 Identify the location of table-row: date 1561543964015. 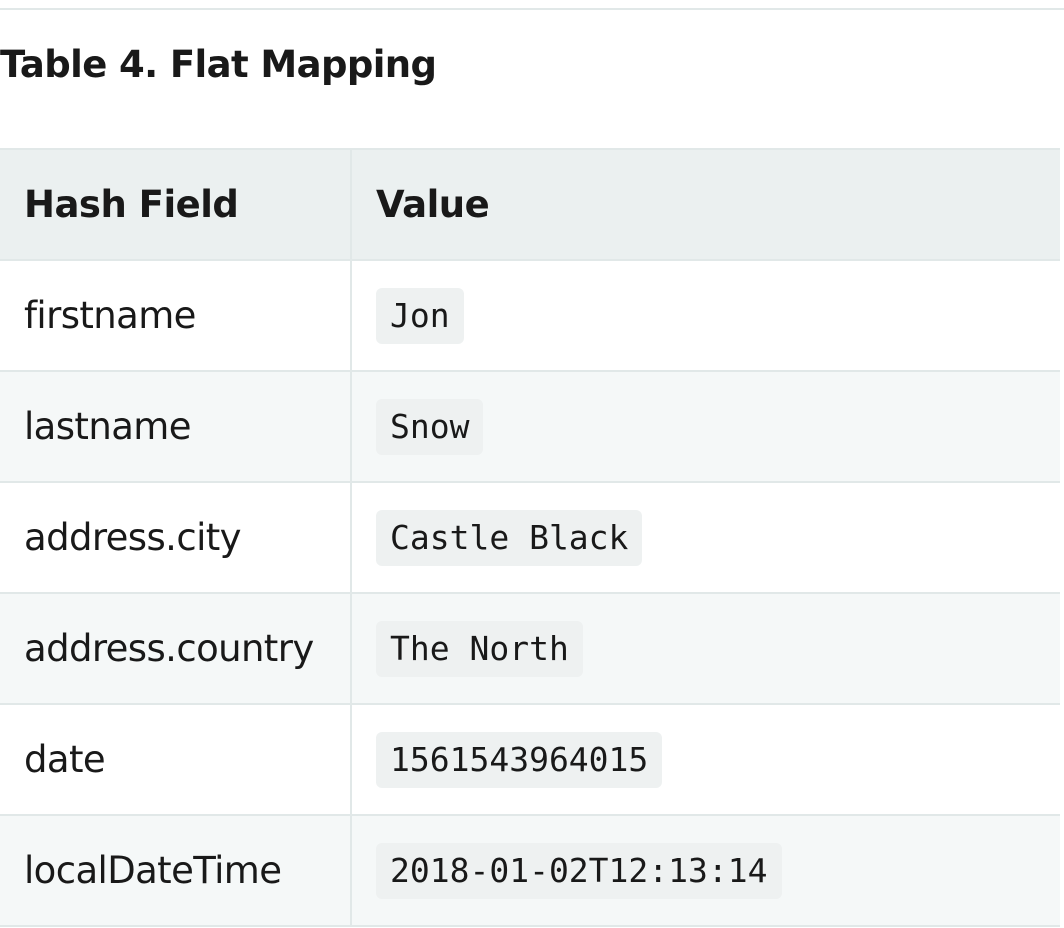
(530, 759).